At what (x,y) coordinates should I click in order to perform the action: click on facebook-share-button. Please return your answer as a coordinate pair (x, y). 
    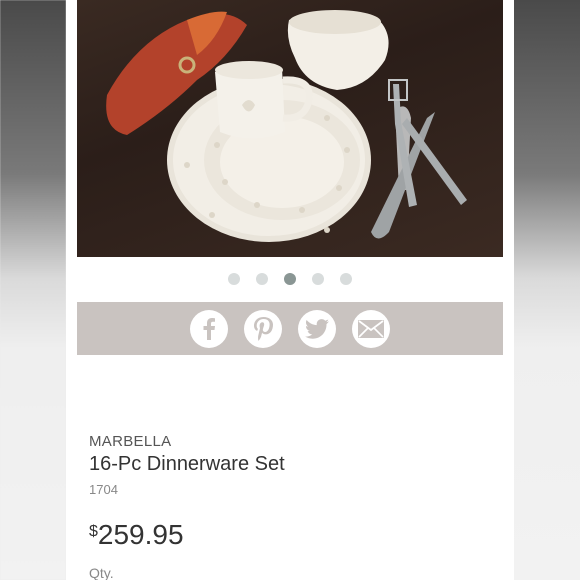
    Looking at the image, I should click on (209, 328).